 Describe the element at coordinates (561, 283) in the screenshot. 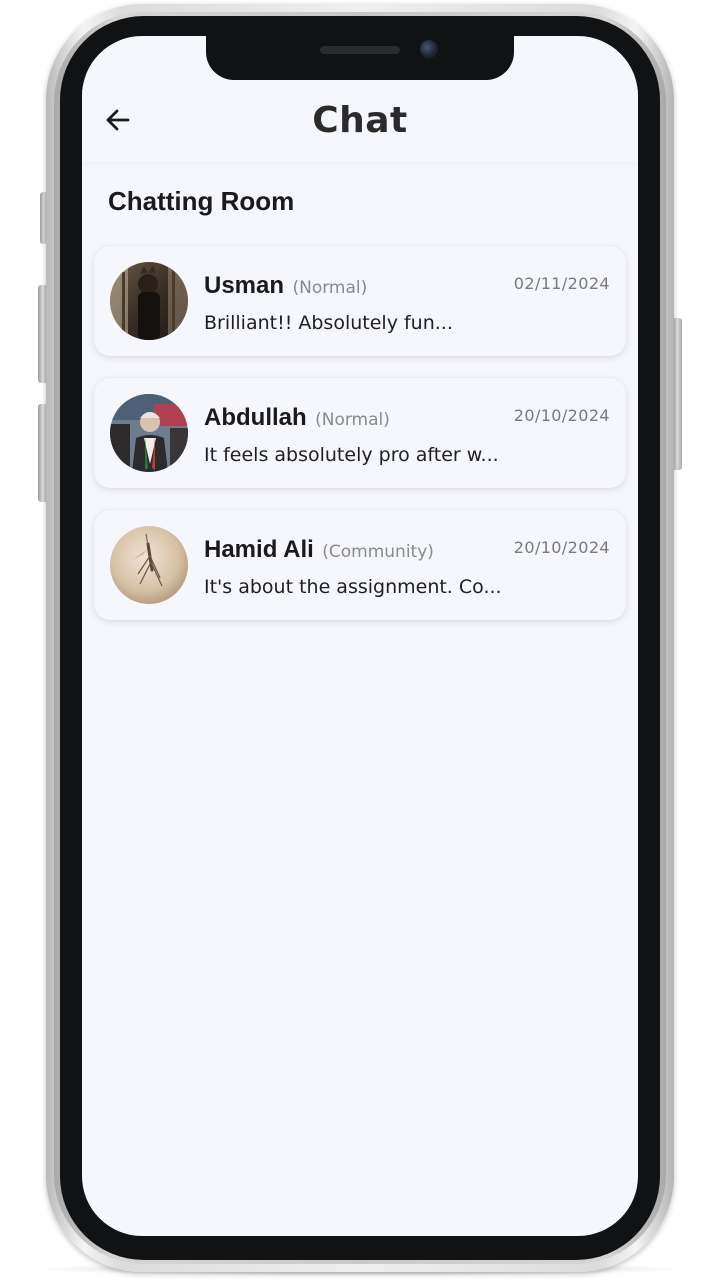

I see `message-date: 02/11/2024` at that location.